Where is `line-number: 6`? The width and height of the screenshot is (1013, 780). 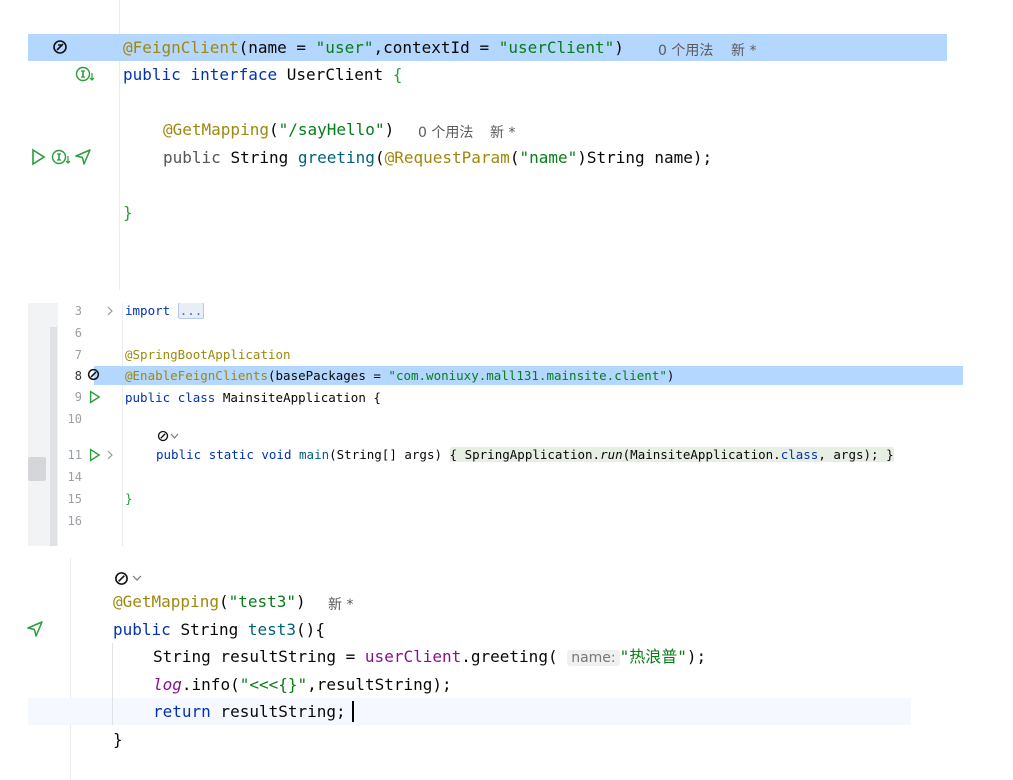 line-number: 6 is located at coordinates (78, 333).